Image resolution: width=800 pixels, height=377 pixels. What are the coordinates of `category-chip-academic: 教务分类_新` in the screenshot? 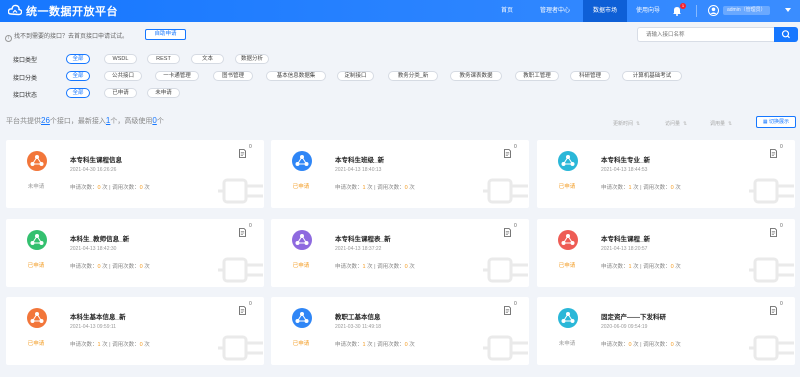 It's located at (413, 76).